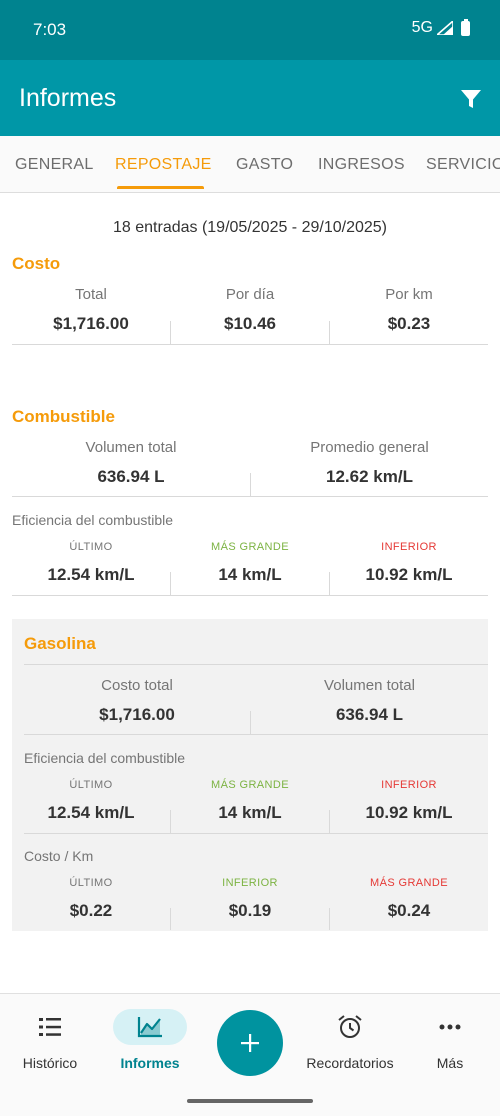  What do you see at coordinates (250, 227) in the screenshot?
I see `entries-summary: 18 entradas (19/05/2025 - 29/10/2025)` at bounding box center [250, 227].